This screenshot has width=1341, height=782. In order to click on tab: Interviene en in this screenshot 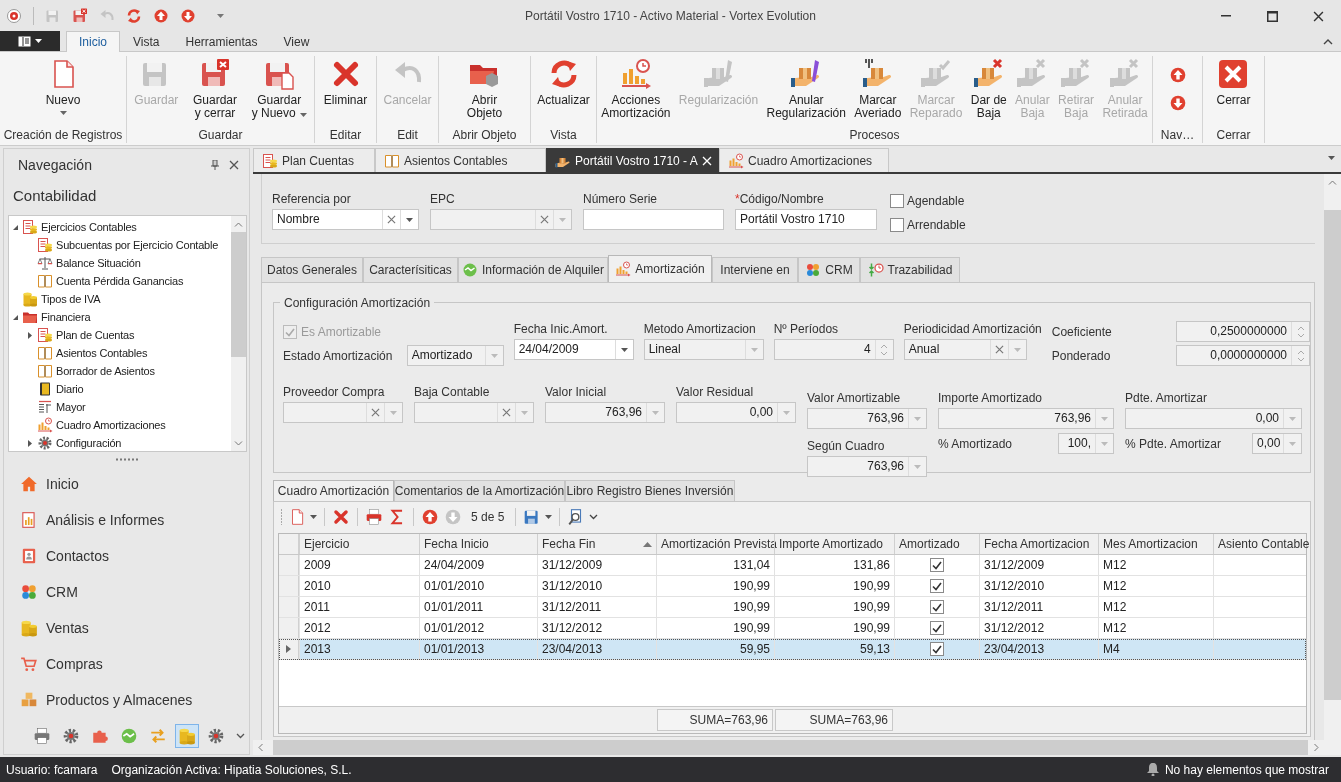, I will do `click(755, 269)`.